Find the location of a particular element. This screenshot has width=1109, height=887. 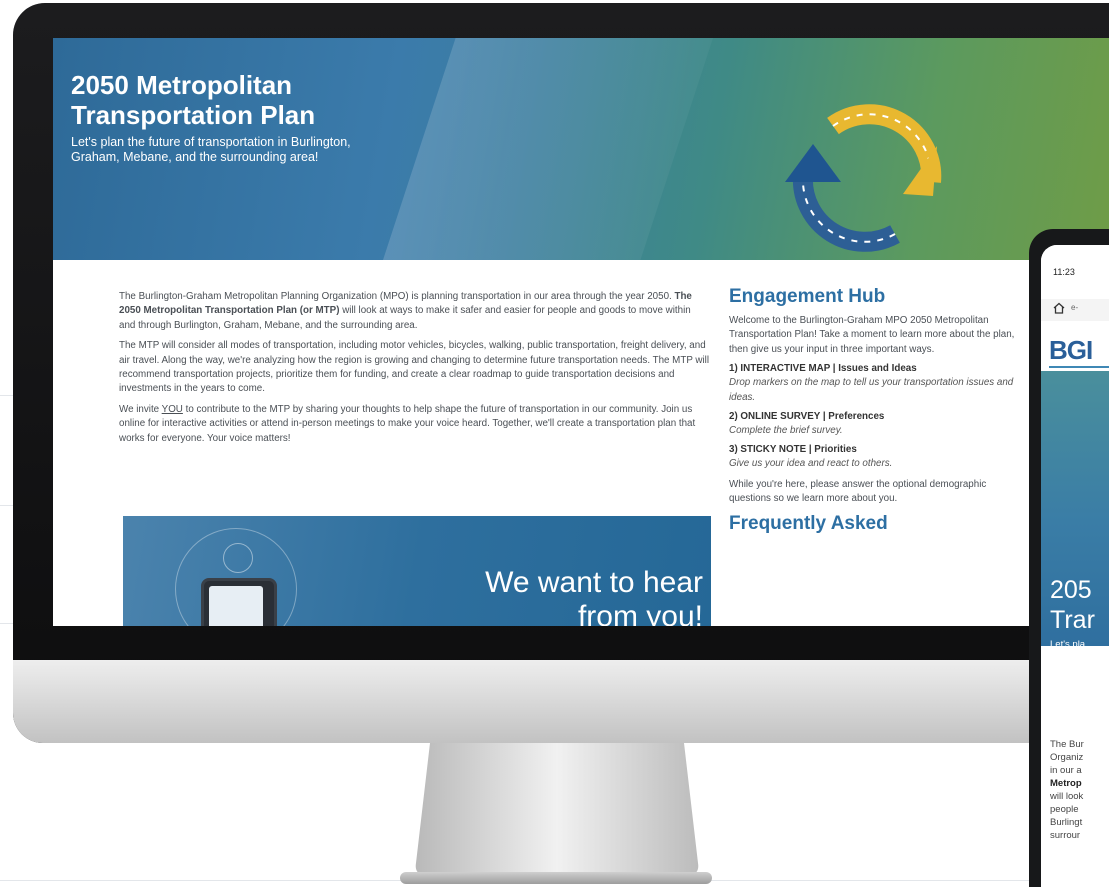

interactive-map-link: 1) INTERACTIVE MAP | Issues and Ideas is located at coordinates (874, 368).